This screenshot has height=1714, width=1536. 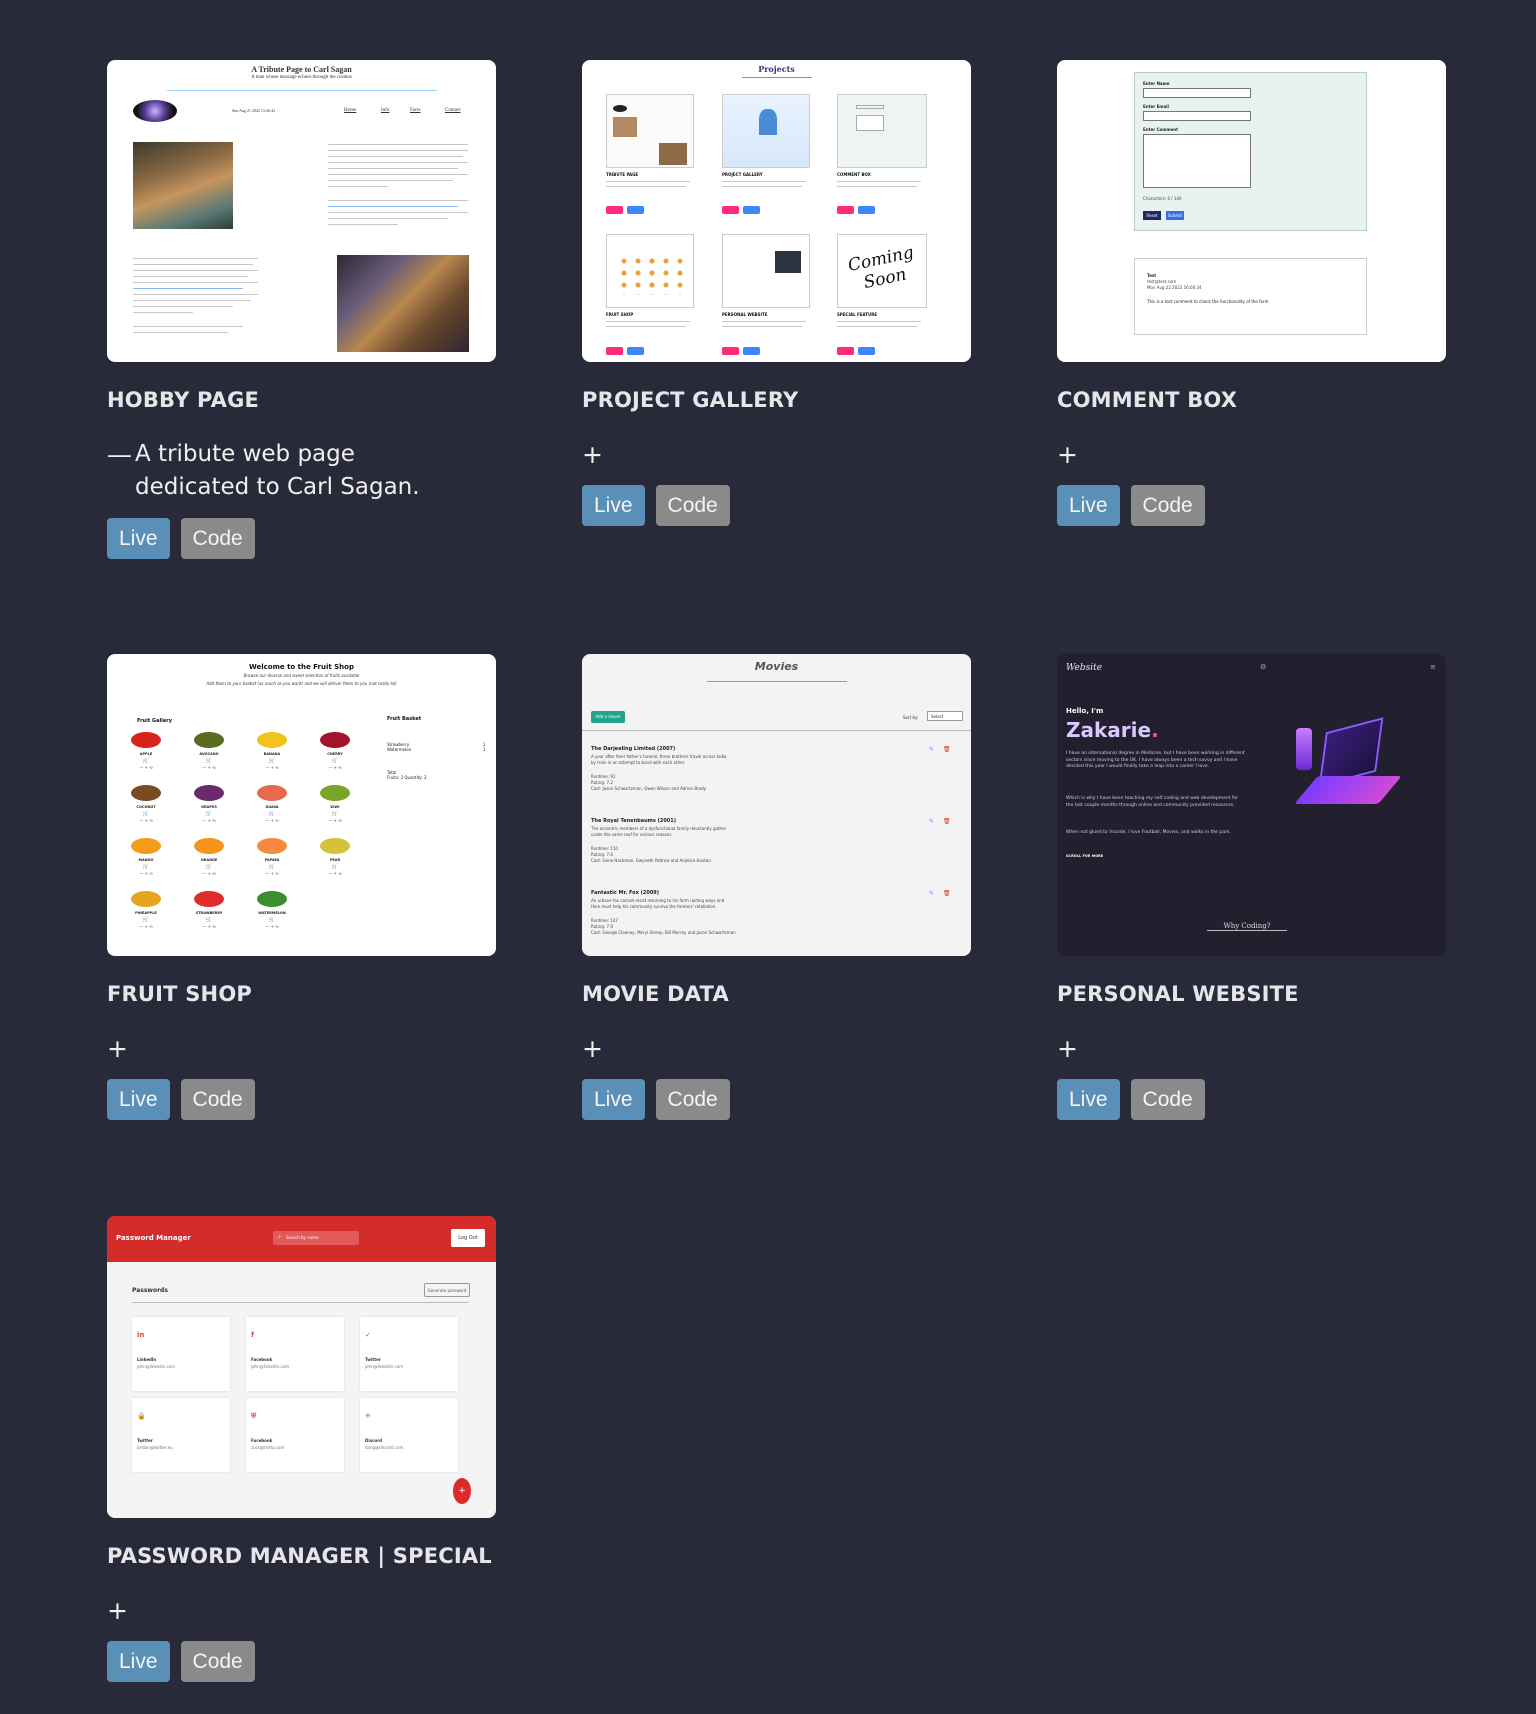 I want to click on fruit-name: GRAPES, so click(x=209, y=807).